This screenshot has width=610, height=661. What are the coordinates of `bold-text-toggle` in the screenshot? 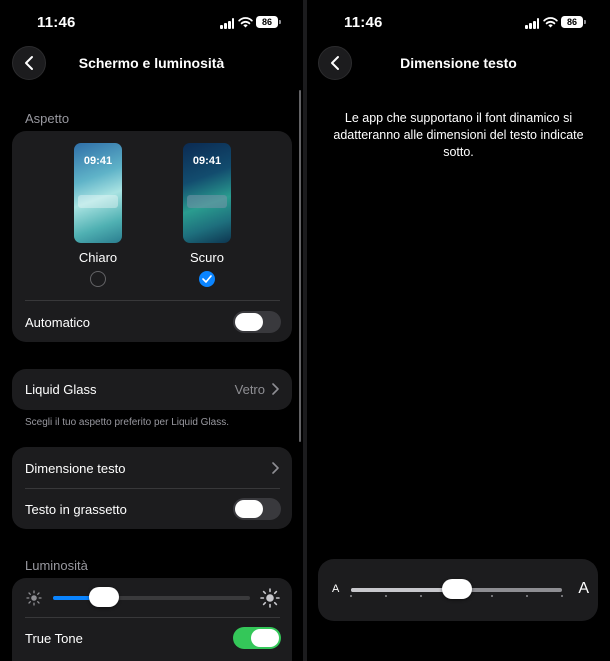 It's located at (257, 509).